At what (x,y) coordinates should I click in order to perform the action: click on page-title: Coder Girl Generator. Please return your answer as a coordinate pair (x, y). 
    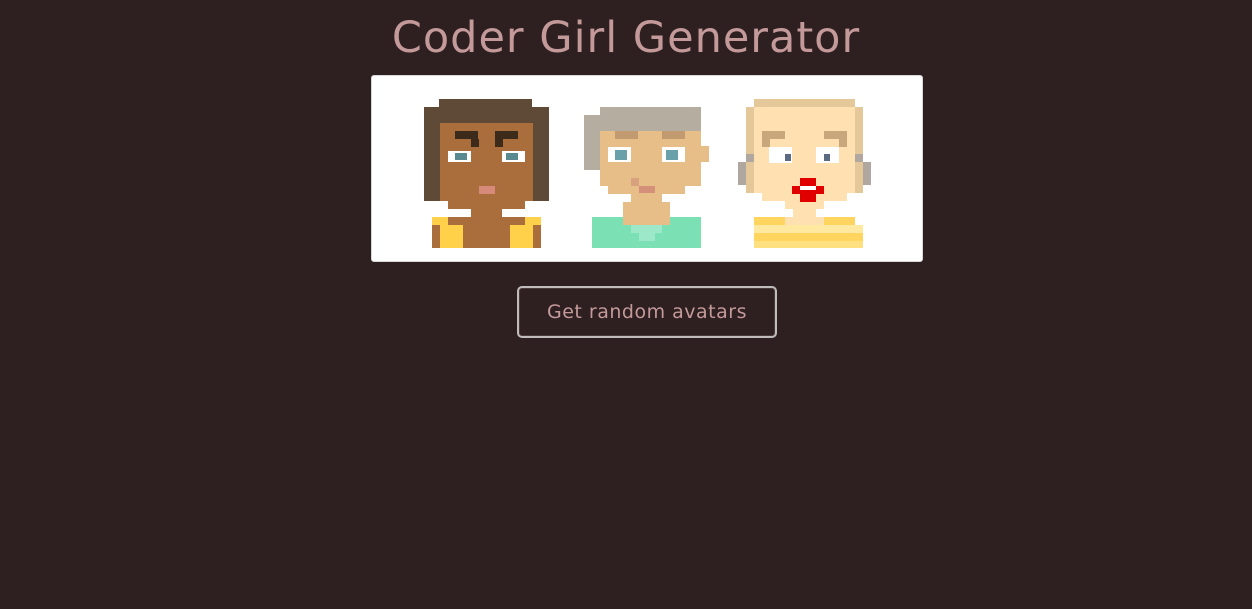
    Looking at the image, I should click on (626, 38).